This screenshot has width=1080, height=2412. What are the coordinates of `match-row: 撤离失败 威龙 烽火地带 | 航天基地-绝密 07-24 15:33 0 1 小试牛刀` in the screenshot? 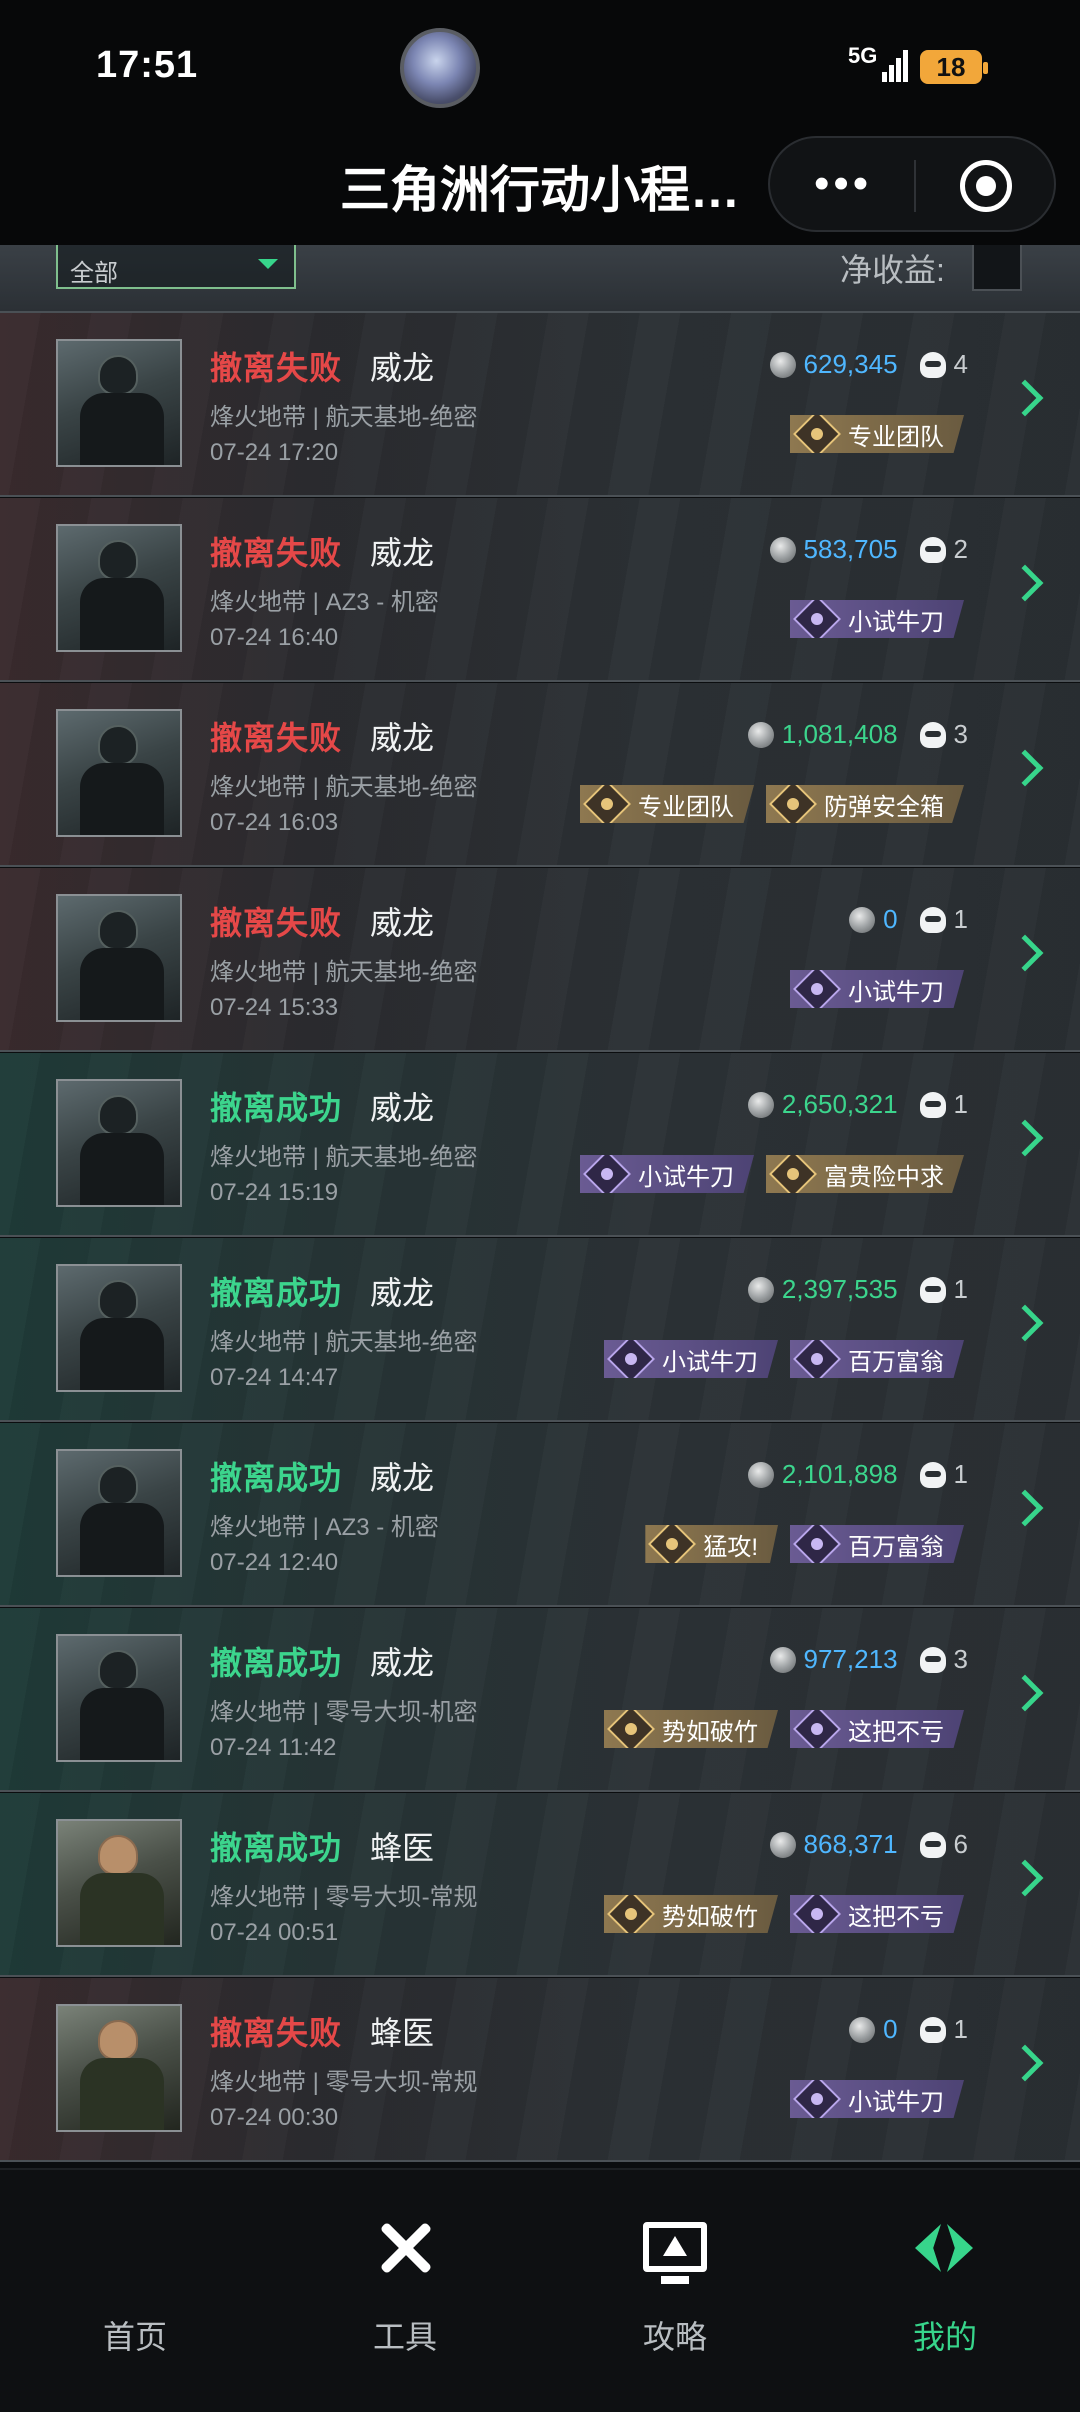 It's located at (540, 960).